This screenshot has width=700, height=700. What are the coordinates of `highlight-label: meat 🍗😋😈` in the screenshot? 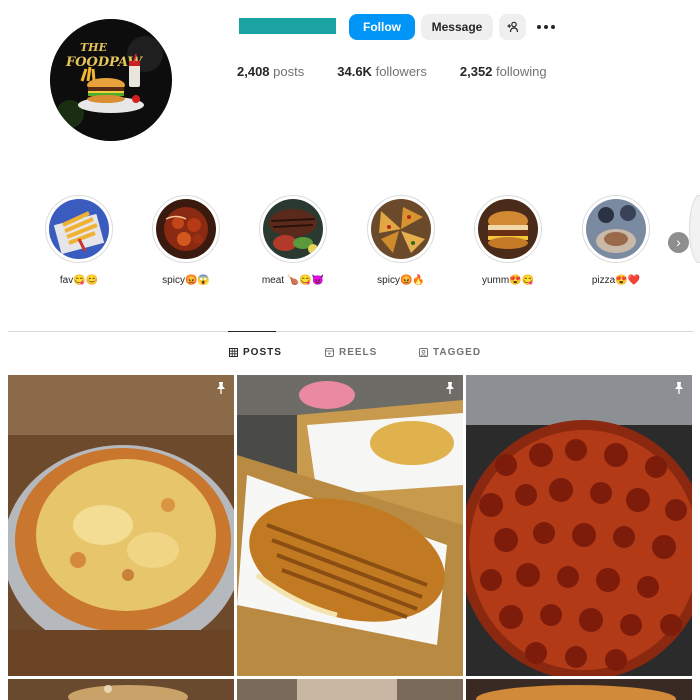 It's located at (293, 280).